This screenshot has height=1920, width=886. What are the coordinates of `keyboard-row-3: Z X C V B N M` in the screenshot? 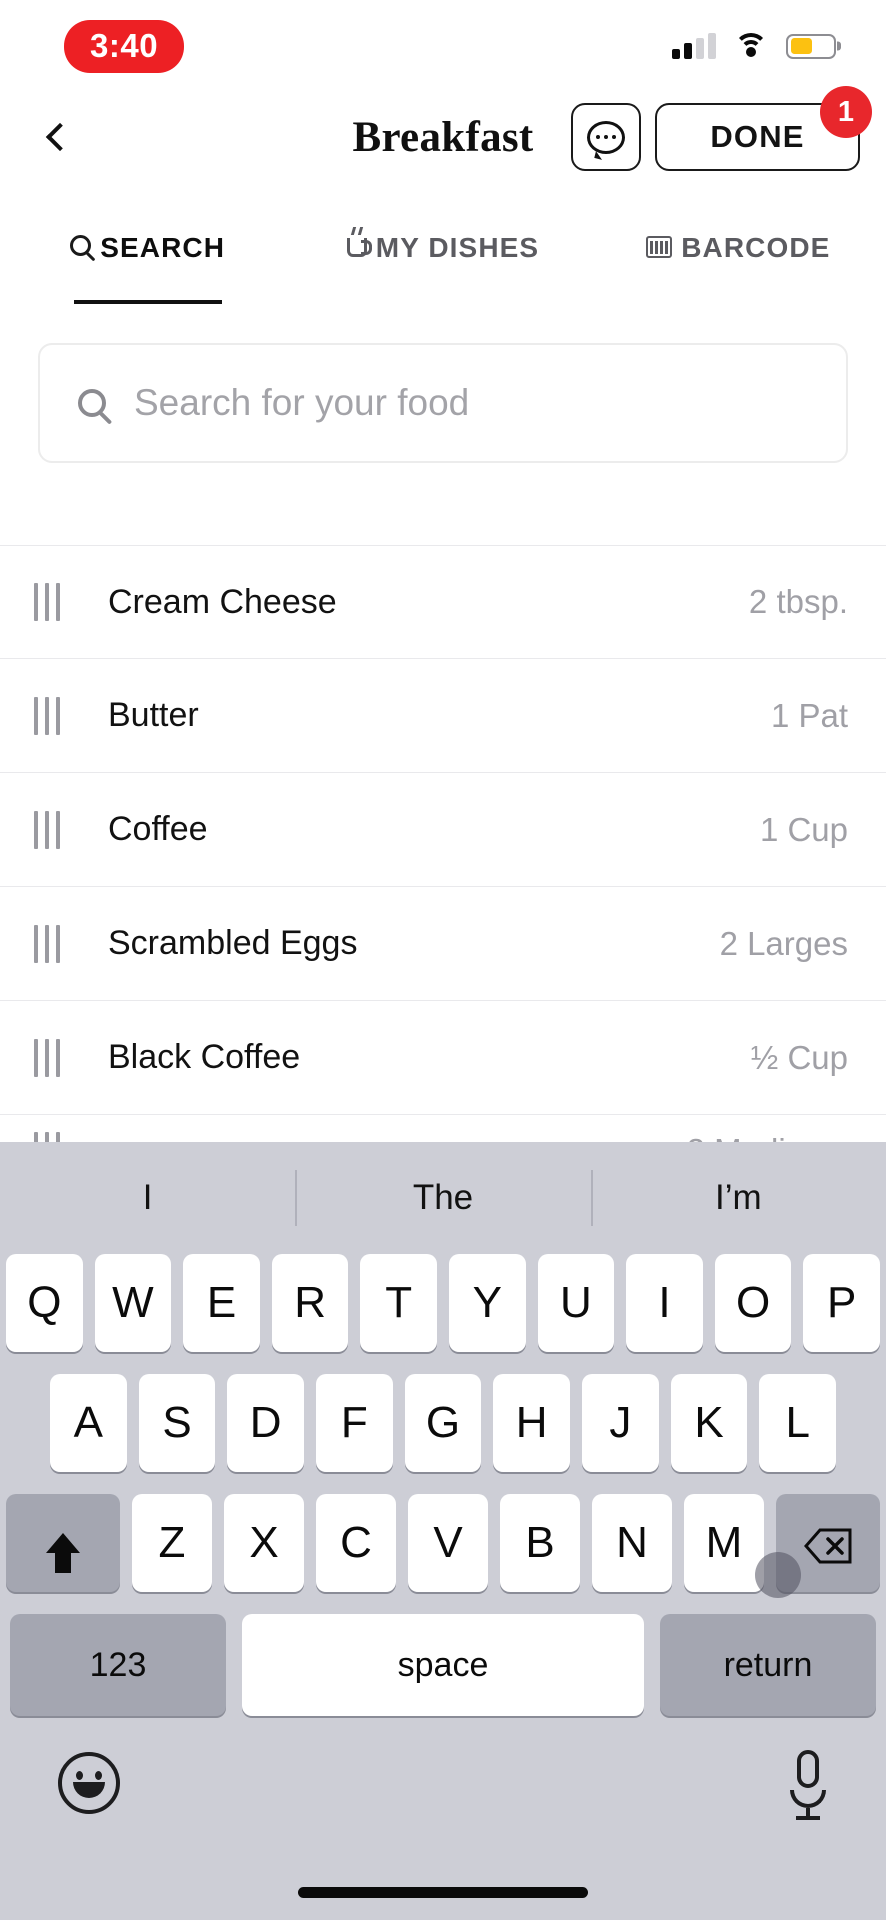 It's located at (443, 1543).